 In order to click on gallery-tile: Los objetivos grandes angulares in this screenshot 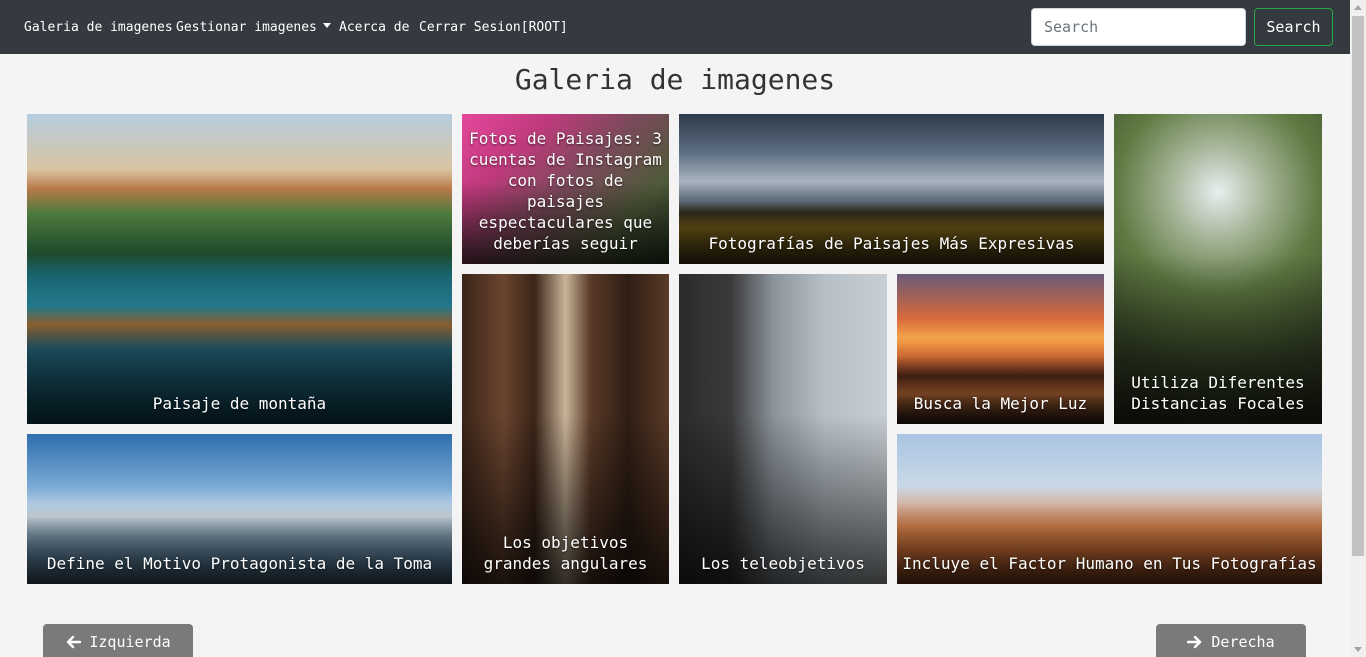, I will do `click(565, 429)`.